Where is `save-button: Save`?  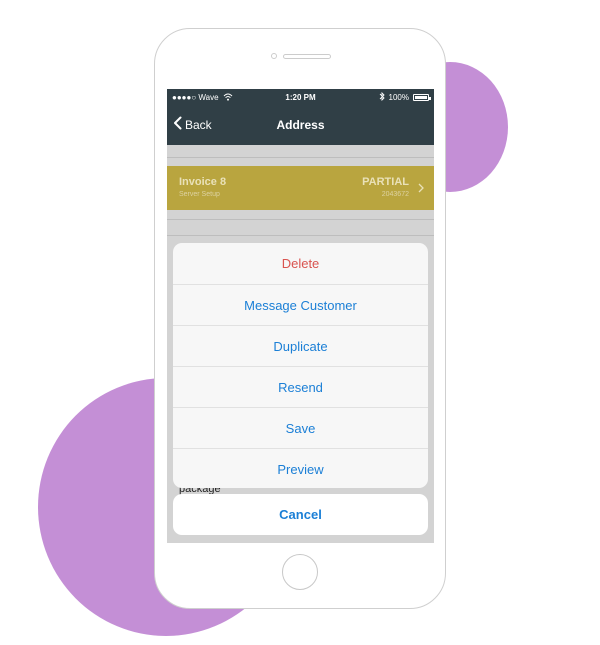 save-button: Save is located at coordinates (300, 427).